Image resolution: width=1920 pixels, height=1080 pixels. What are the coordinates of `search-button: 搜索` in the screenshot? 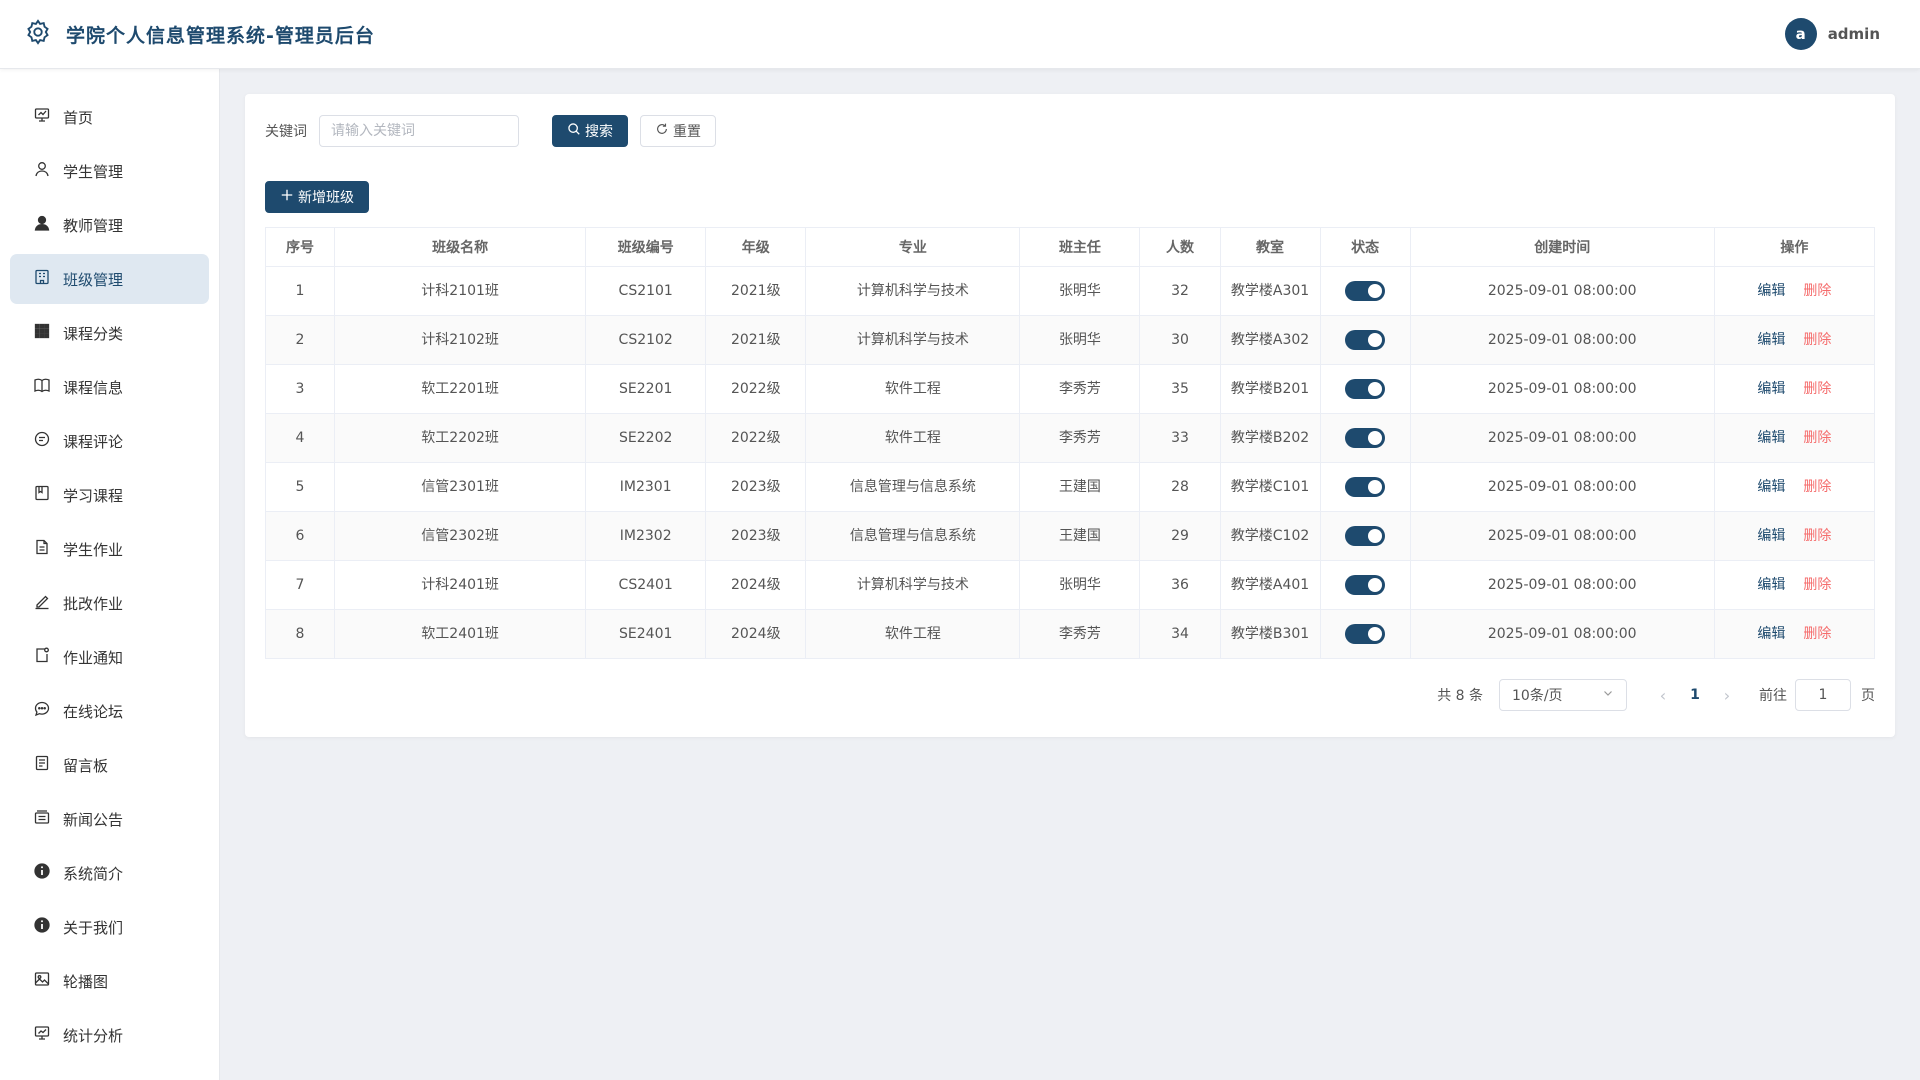 It's located at (590, 131).